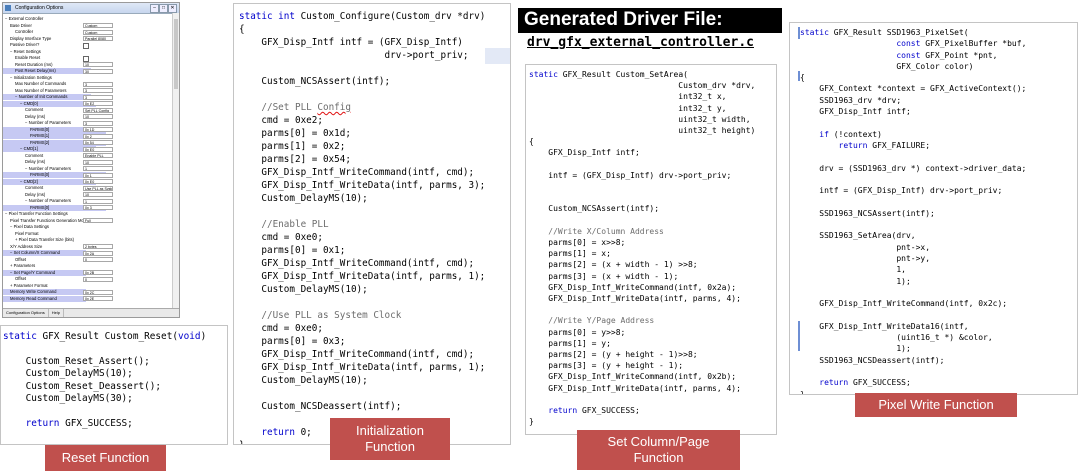  Describe the element at coordinates (635, 298) in the screenshot. I see `code-line: GFX_Disp_Intf_WriteData(intf, parms, 4);` at that location.